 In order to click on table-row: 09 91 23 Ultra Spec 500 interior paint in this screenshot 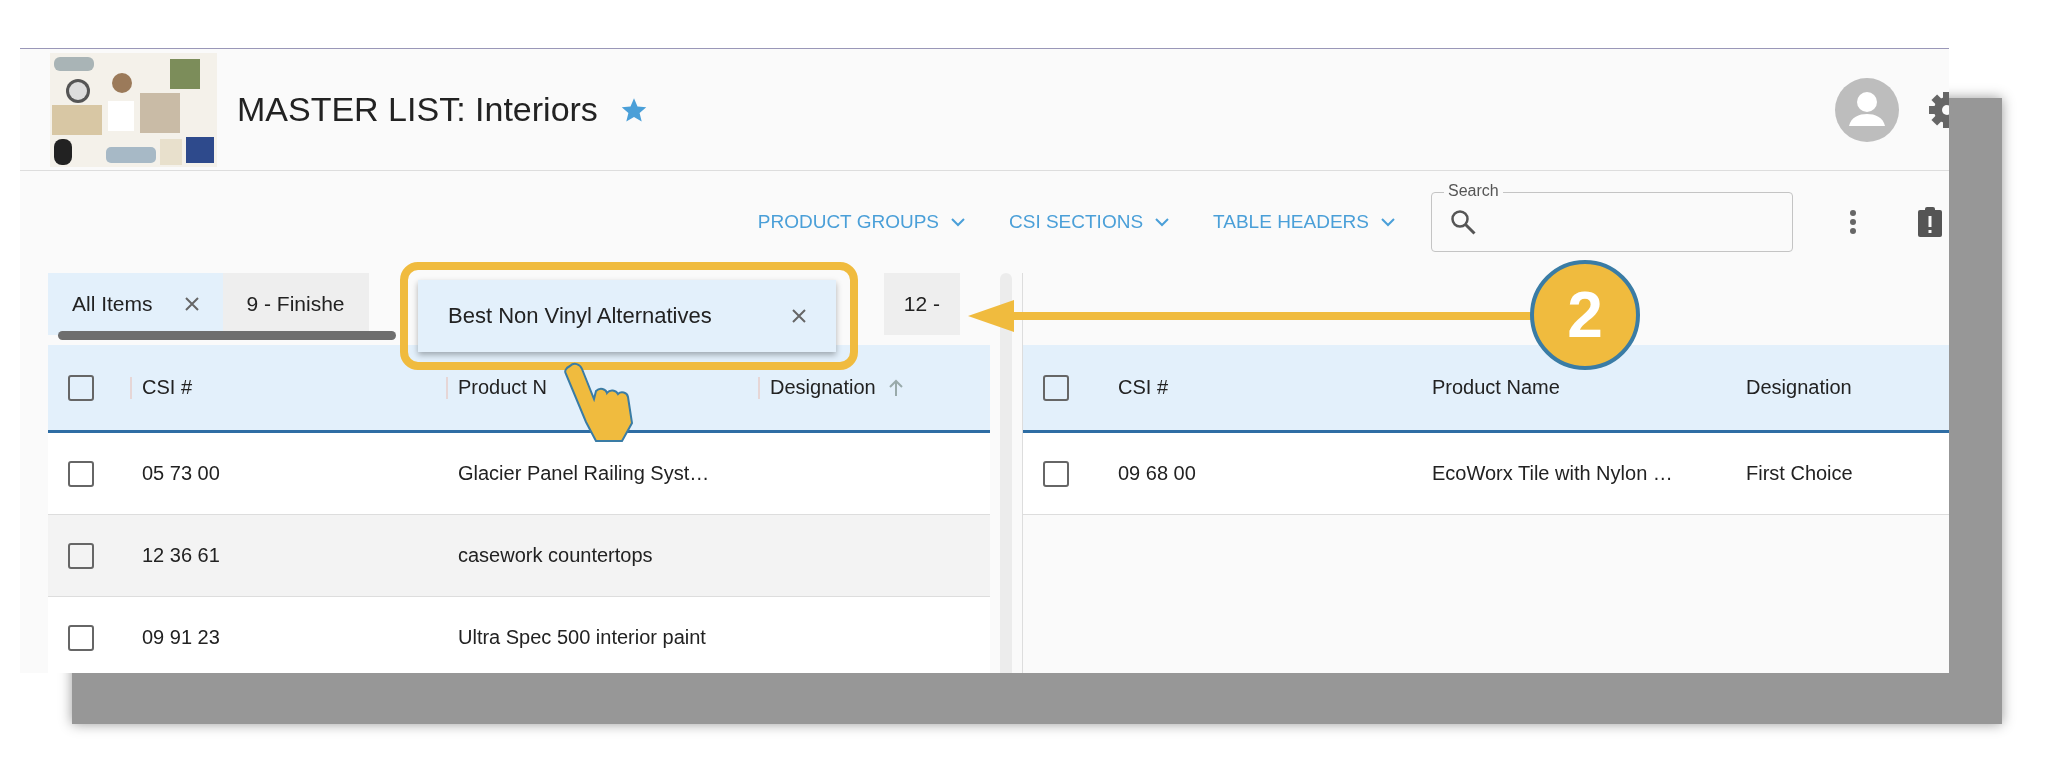, I will do `click(519, 635)`.